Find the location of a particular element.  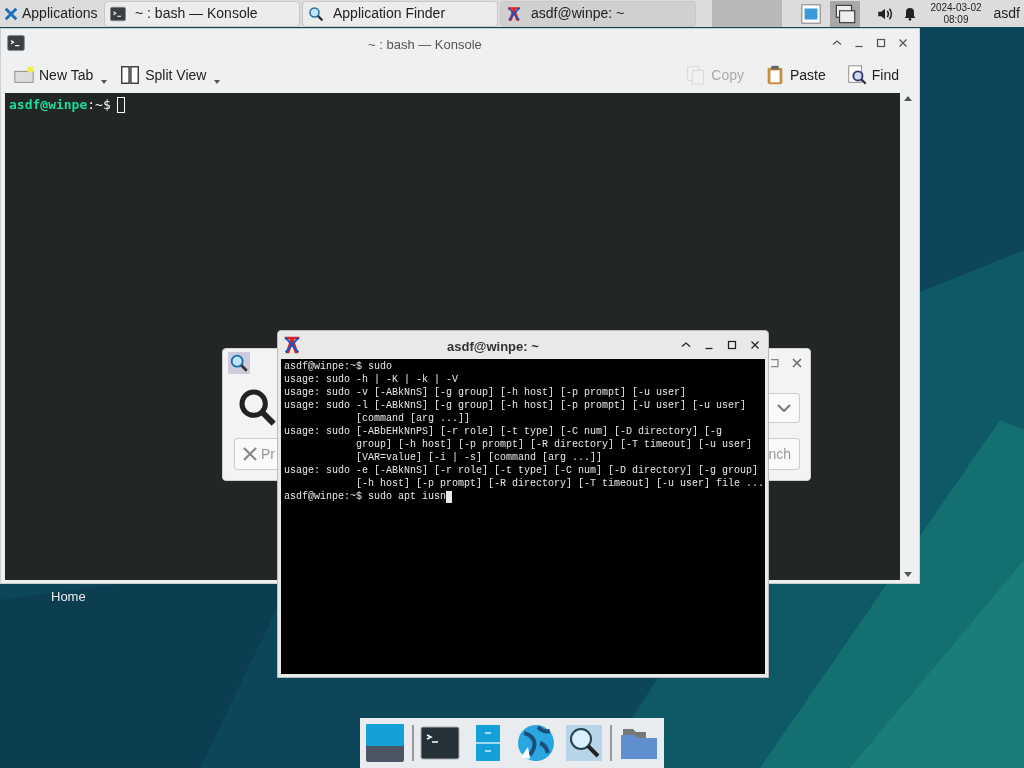

toolbar-button: Split View is located at coordinates (170, 75).